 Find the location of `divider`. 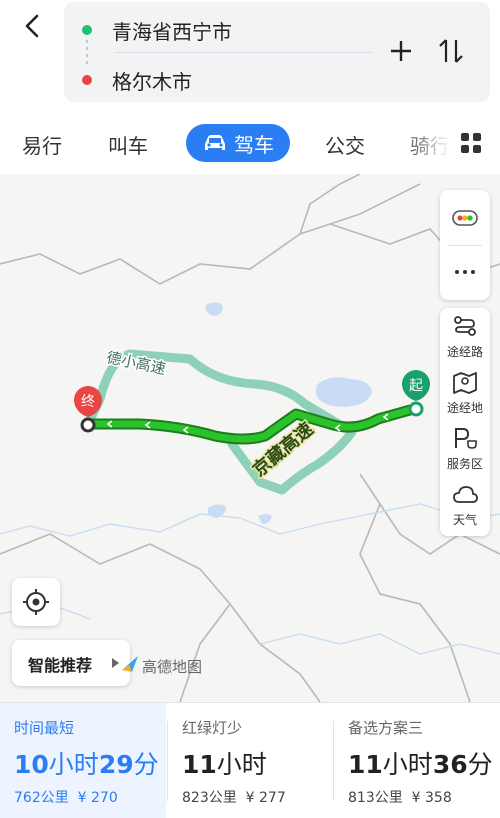

divider is located at coordinates (243, 52).